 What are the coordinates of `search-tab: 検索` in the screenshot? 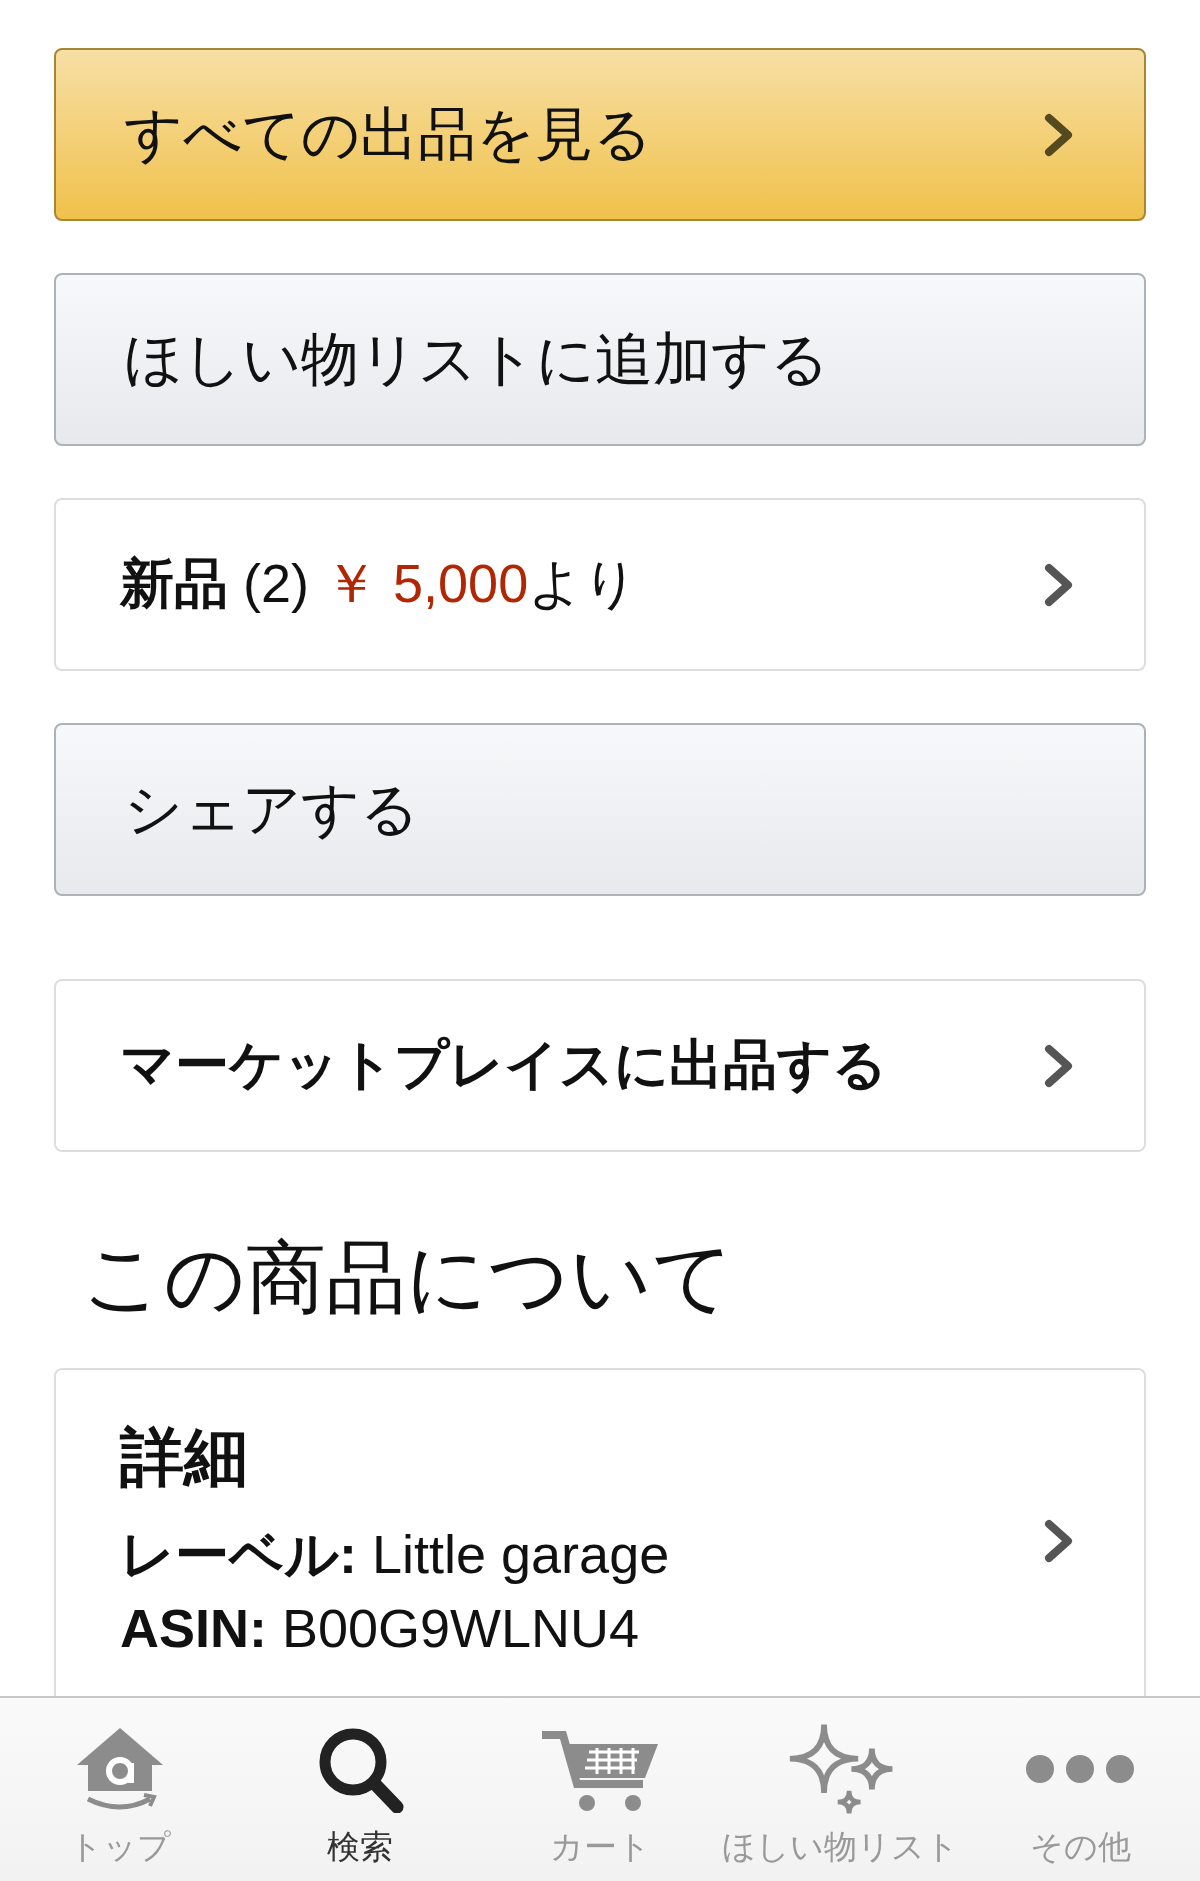 It's located at (360, 1794).